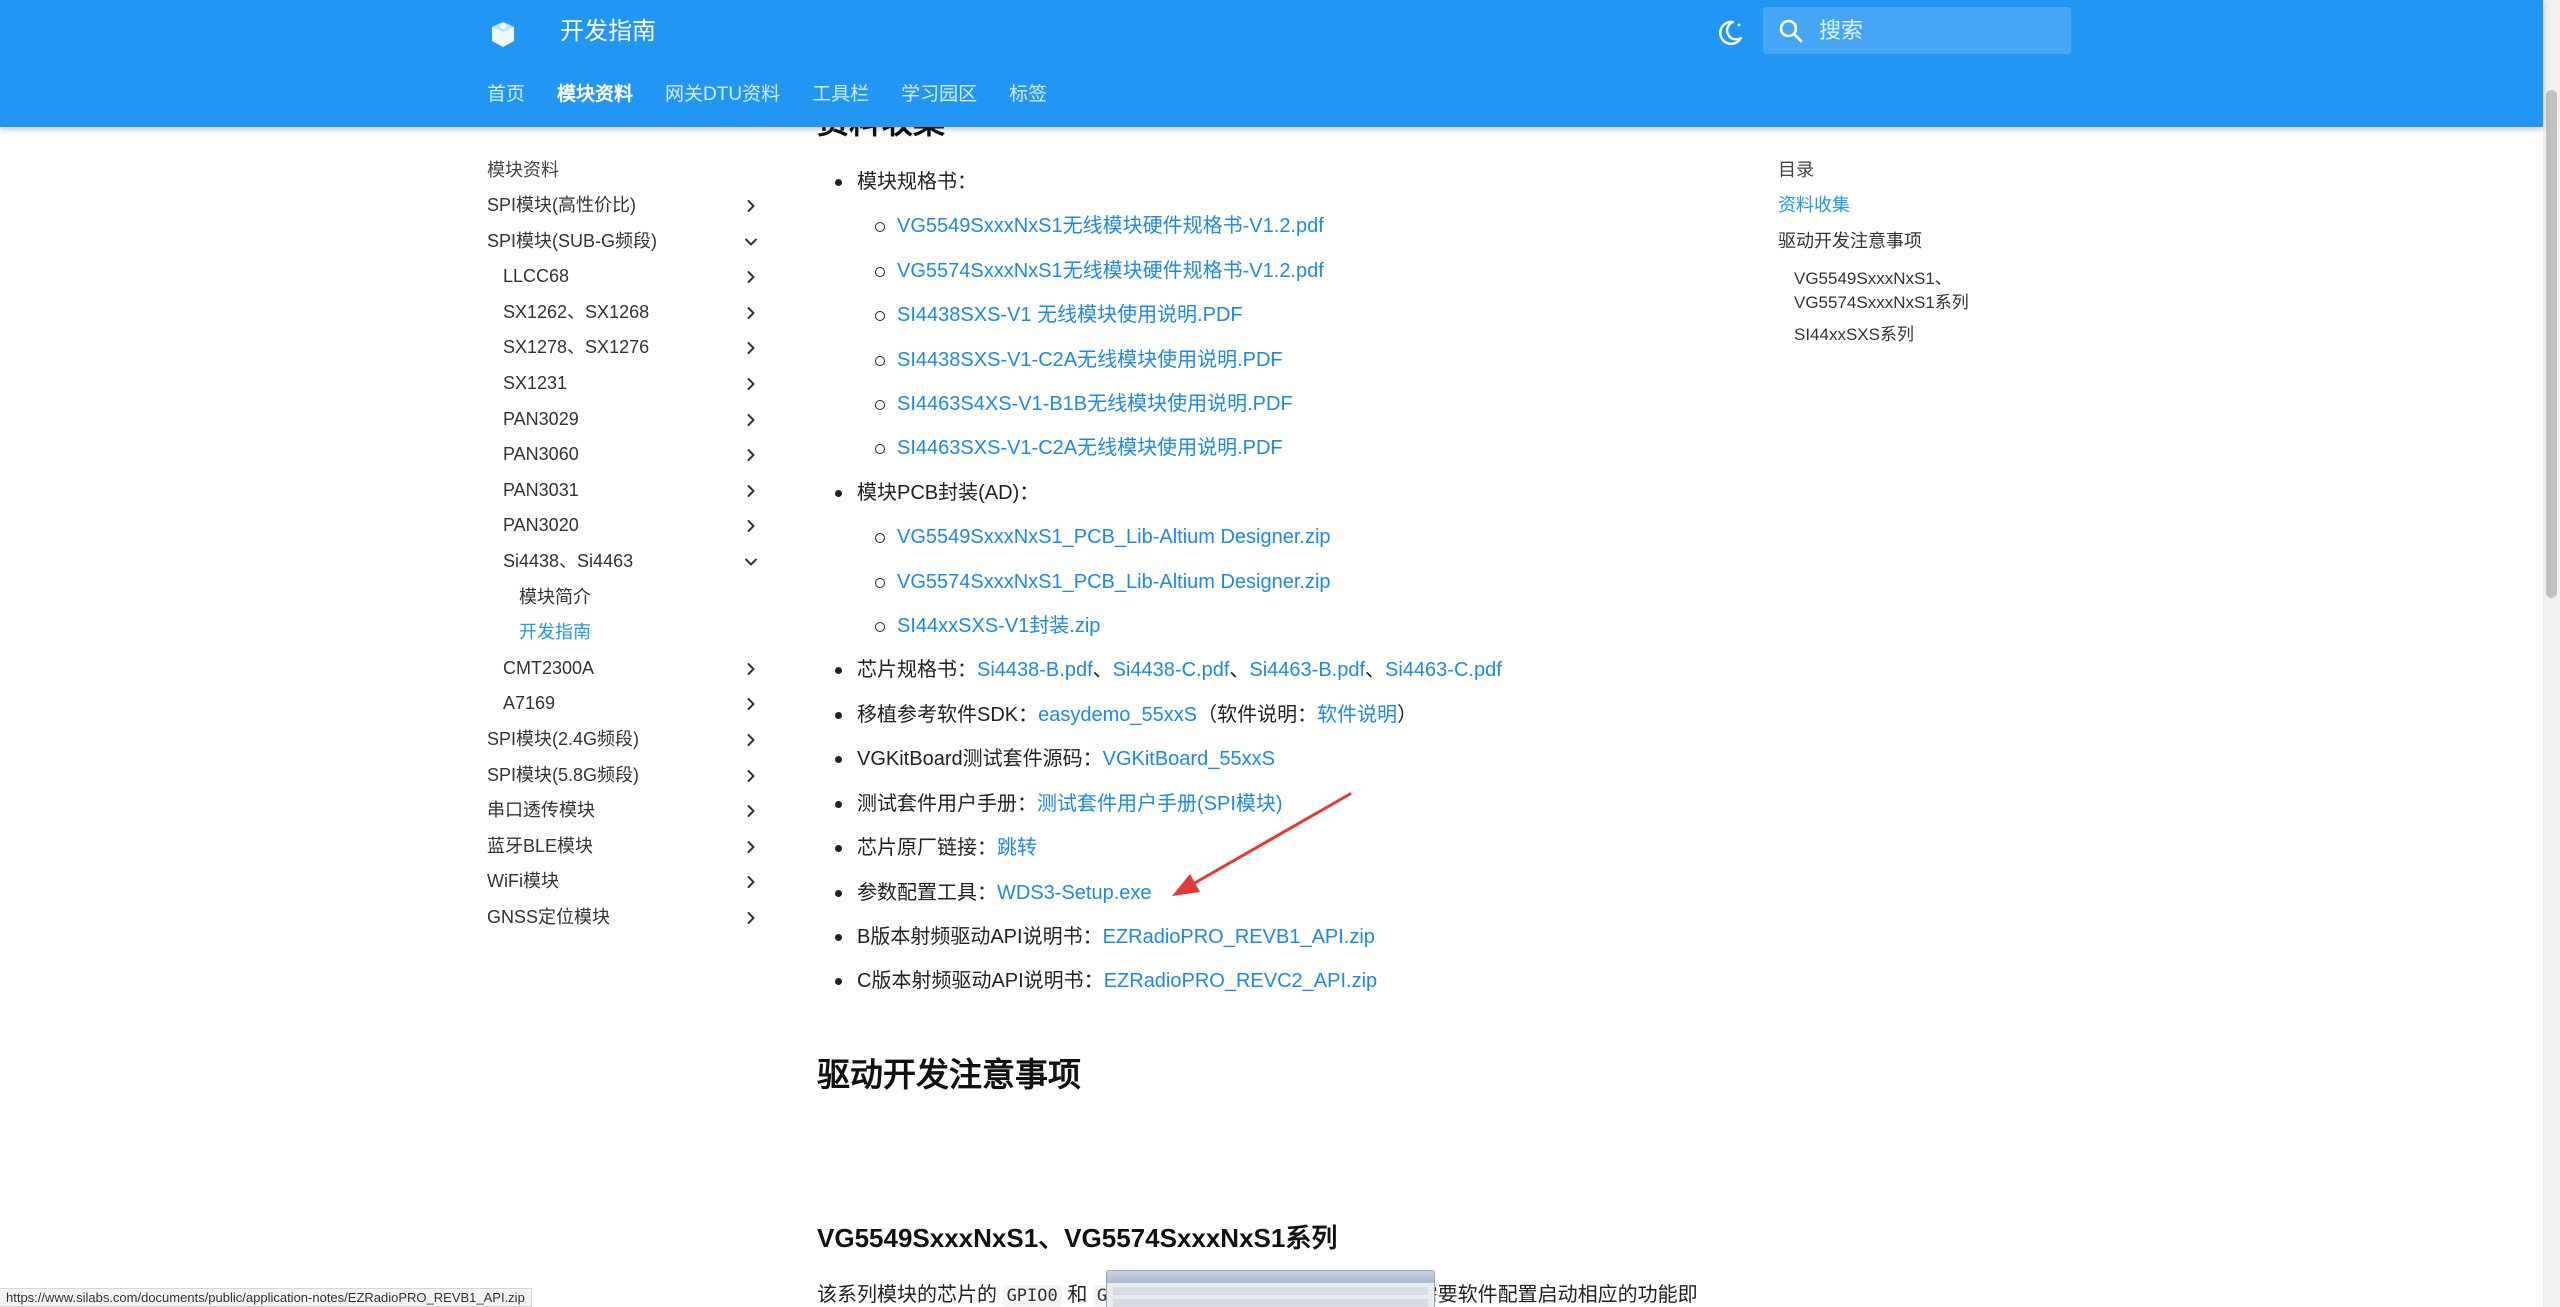 This screenshot has width=2560, height=1307. I want to click on list-item-api-b: B版本射频驱动API说明书：EZRadioPRO_REVB1_API.zip, so click(1267, 937).